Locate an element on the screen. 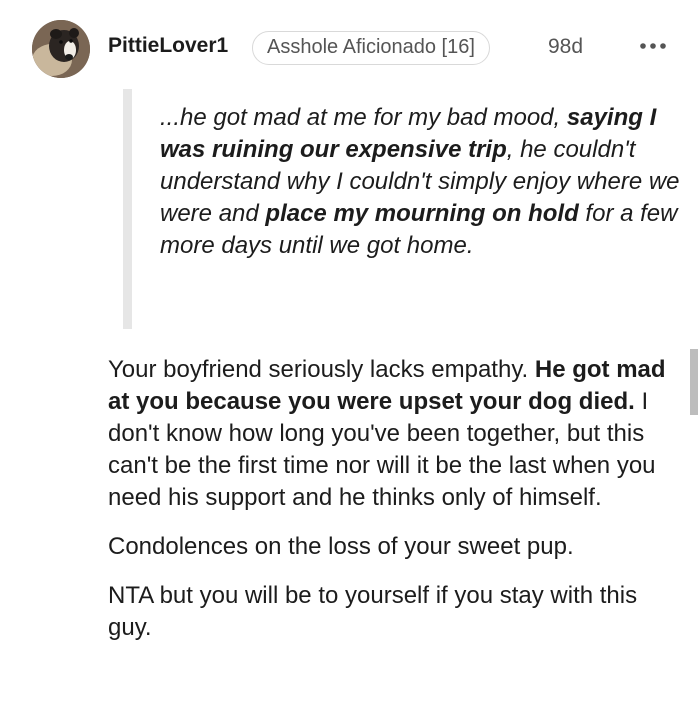 This screenshot has height=707, width=700. user-flair: Asshole Aficionado [16] is located at coordinates (371, 48).